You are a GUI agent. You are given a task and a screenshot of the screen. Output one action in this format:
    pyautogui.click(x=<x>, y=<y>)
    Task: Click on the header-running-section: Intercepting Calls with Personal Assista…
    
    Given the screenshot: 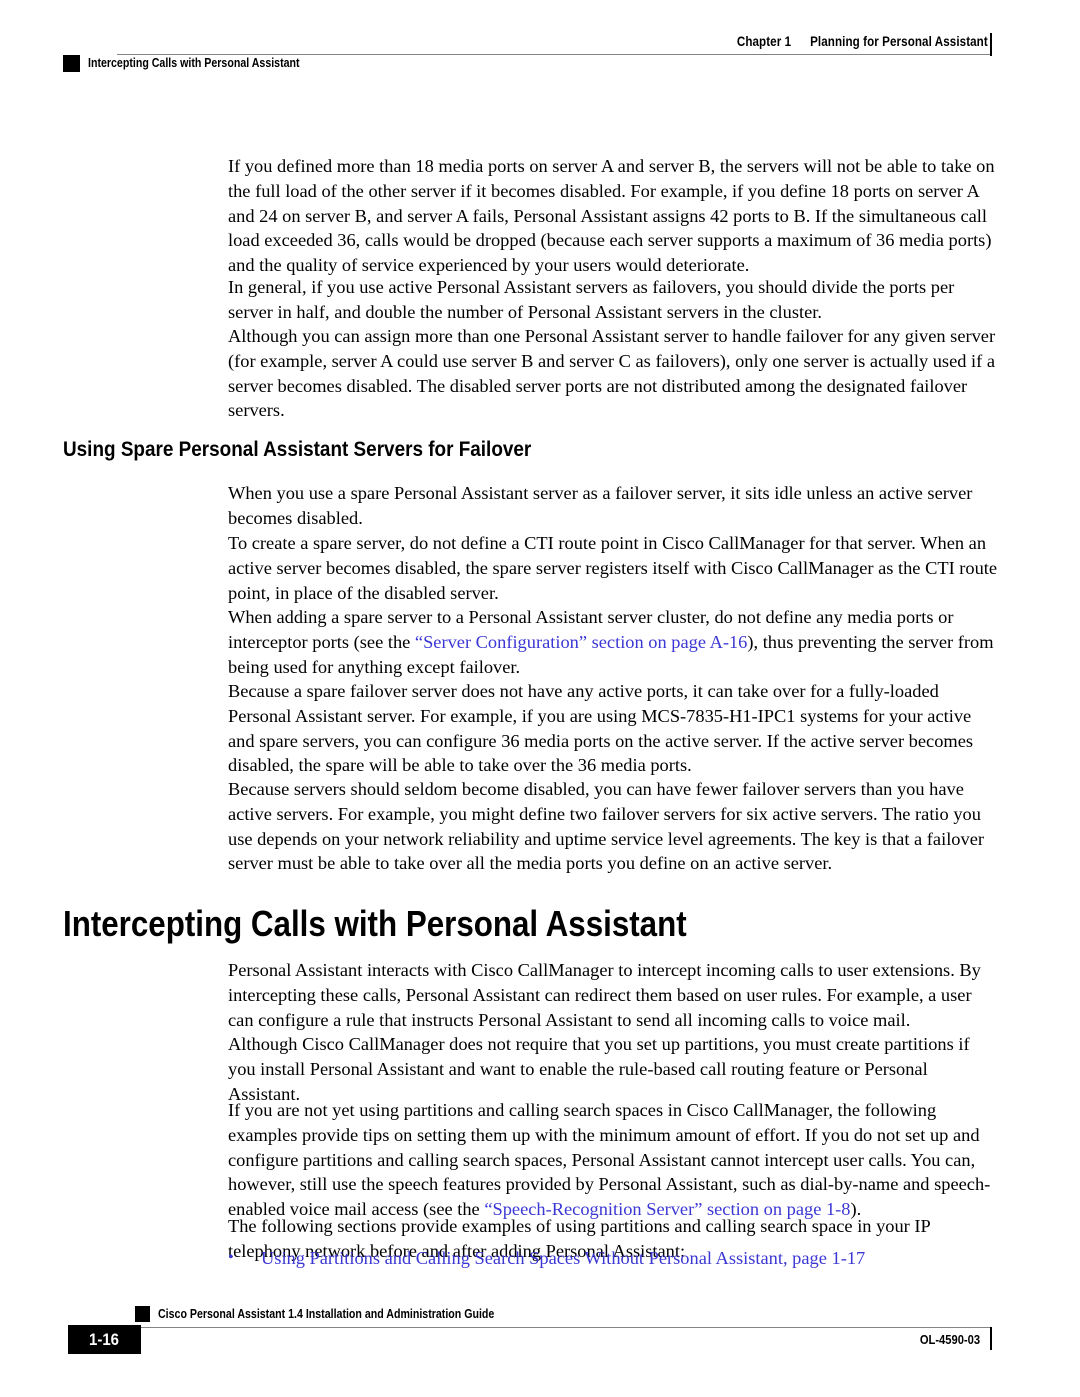 What is the action you would take?
    pyautogui.click(x=194, y=63)
    